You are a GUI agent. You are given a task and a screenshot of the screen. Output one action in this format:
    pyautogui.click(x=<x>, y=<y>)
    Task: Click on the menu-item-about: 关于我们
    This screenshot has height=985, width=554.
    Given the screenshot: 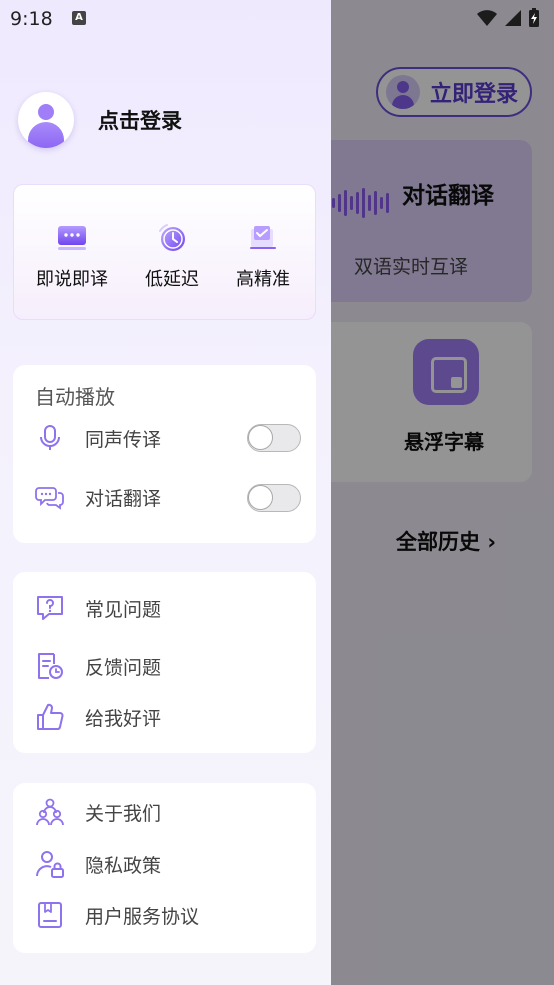 What is the action you would take?
    pyautogui.click(x=98, y=812)
    